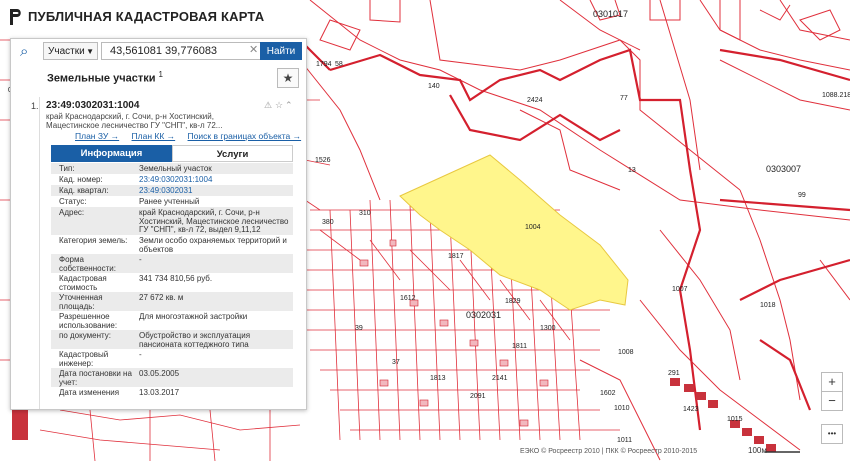 The image size is (850, 461). What do you see at coordinates (323, 160) in the screenshot?
I see `map-parcel-label: 1526` at bounding box center [323, 160].